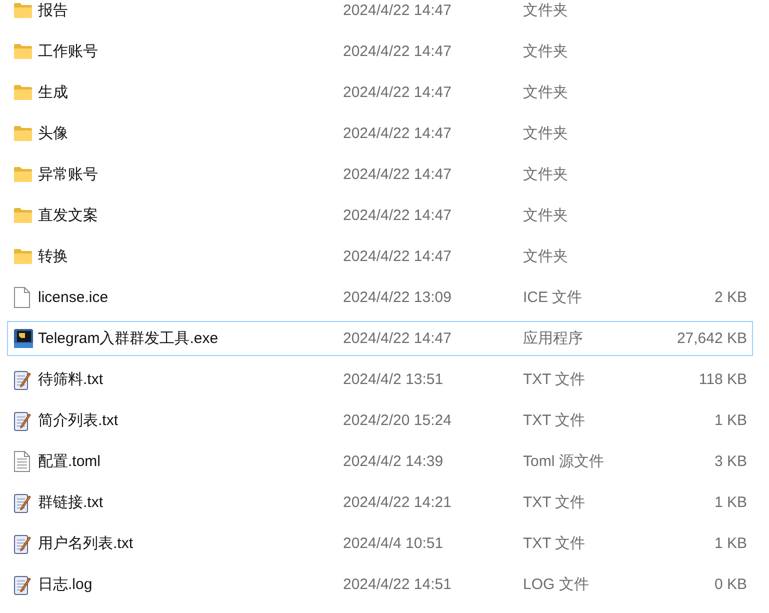  I want to click on file-name: 日志.log, so click(66, 584).